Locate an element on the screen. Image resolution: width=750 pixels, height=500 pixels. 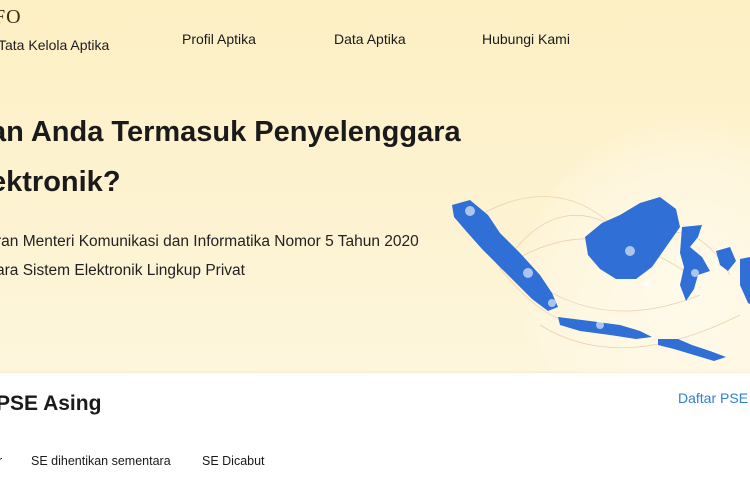
tab-terdaftar: r is located at coordinates (1, 461).